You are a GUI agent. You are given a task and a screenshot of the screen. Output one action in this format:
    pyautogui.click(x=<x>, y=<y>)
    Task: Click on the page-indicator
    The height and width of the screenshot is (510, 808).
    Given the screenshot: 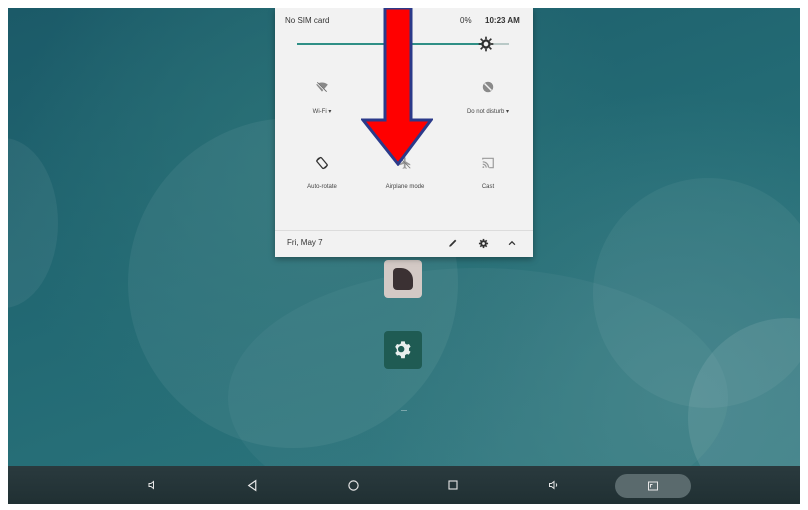 What is the action you would take?
    pyautogui.click(x=404, y=410)
    